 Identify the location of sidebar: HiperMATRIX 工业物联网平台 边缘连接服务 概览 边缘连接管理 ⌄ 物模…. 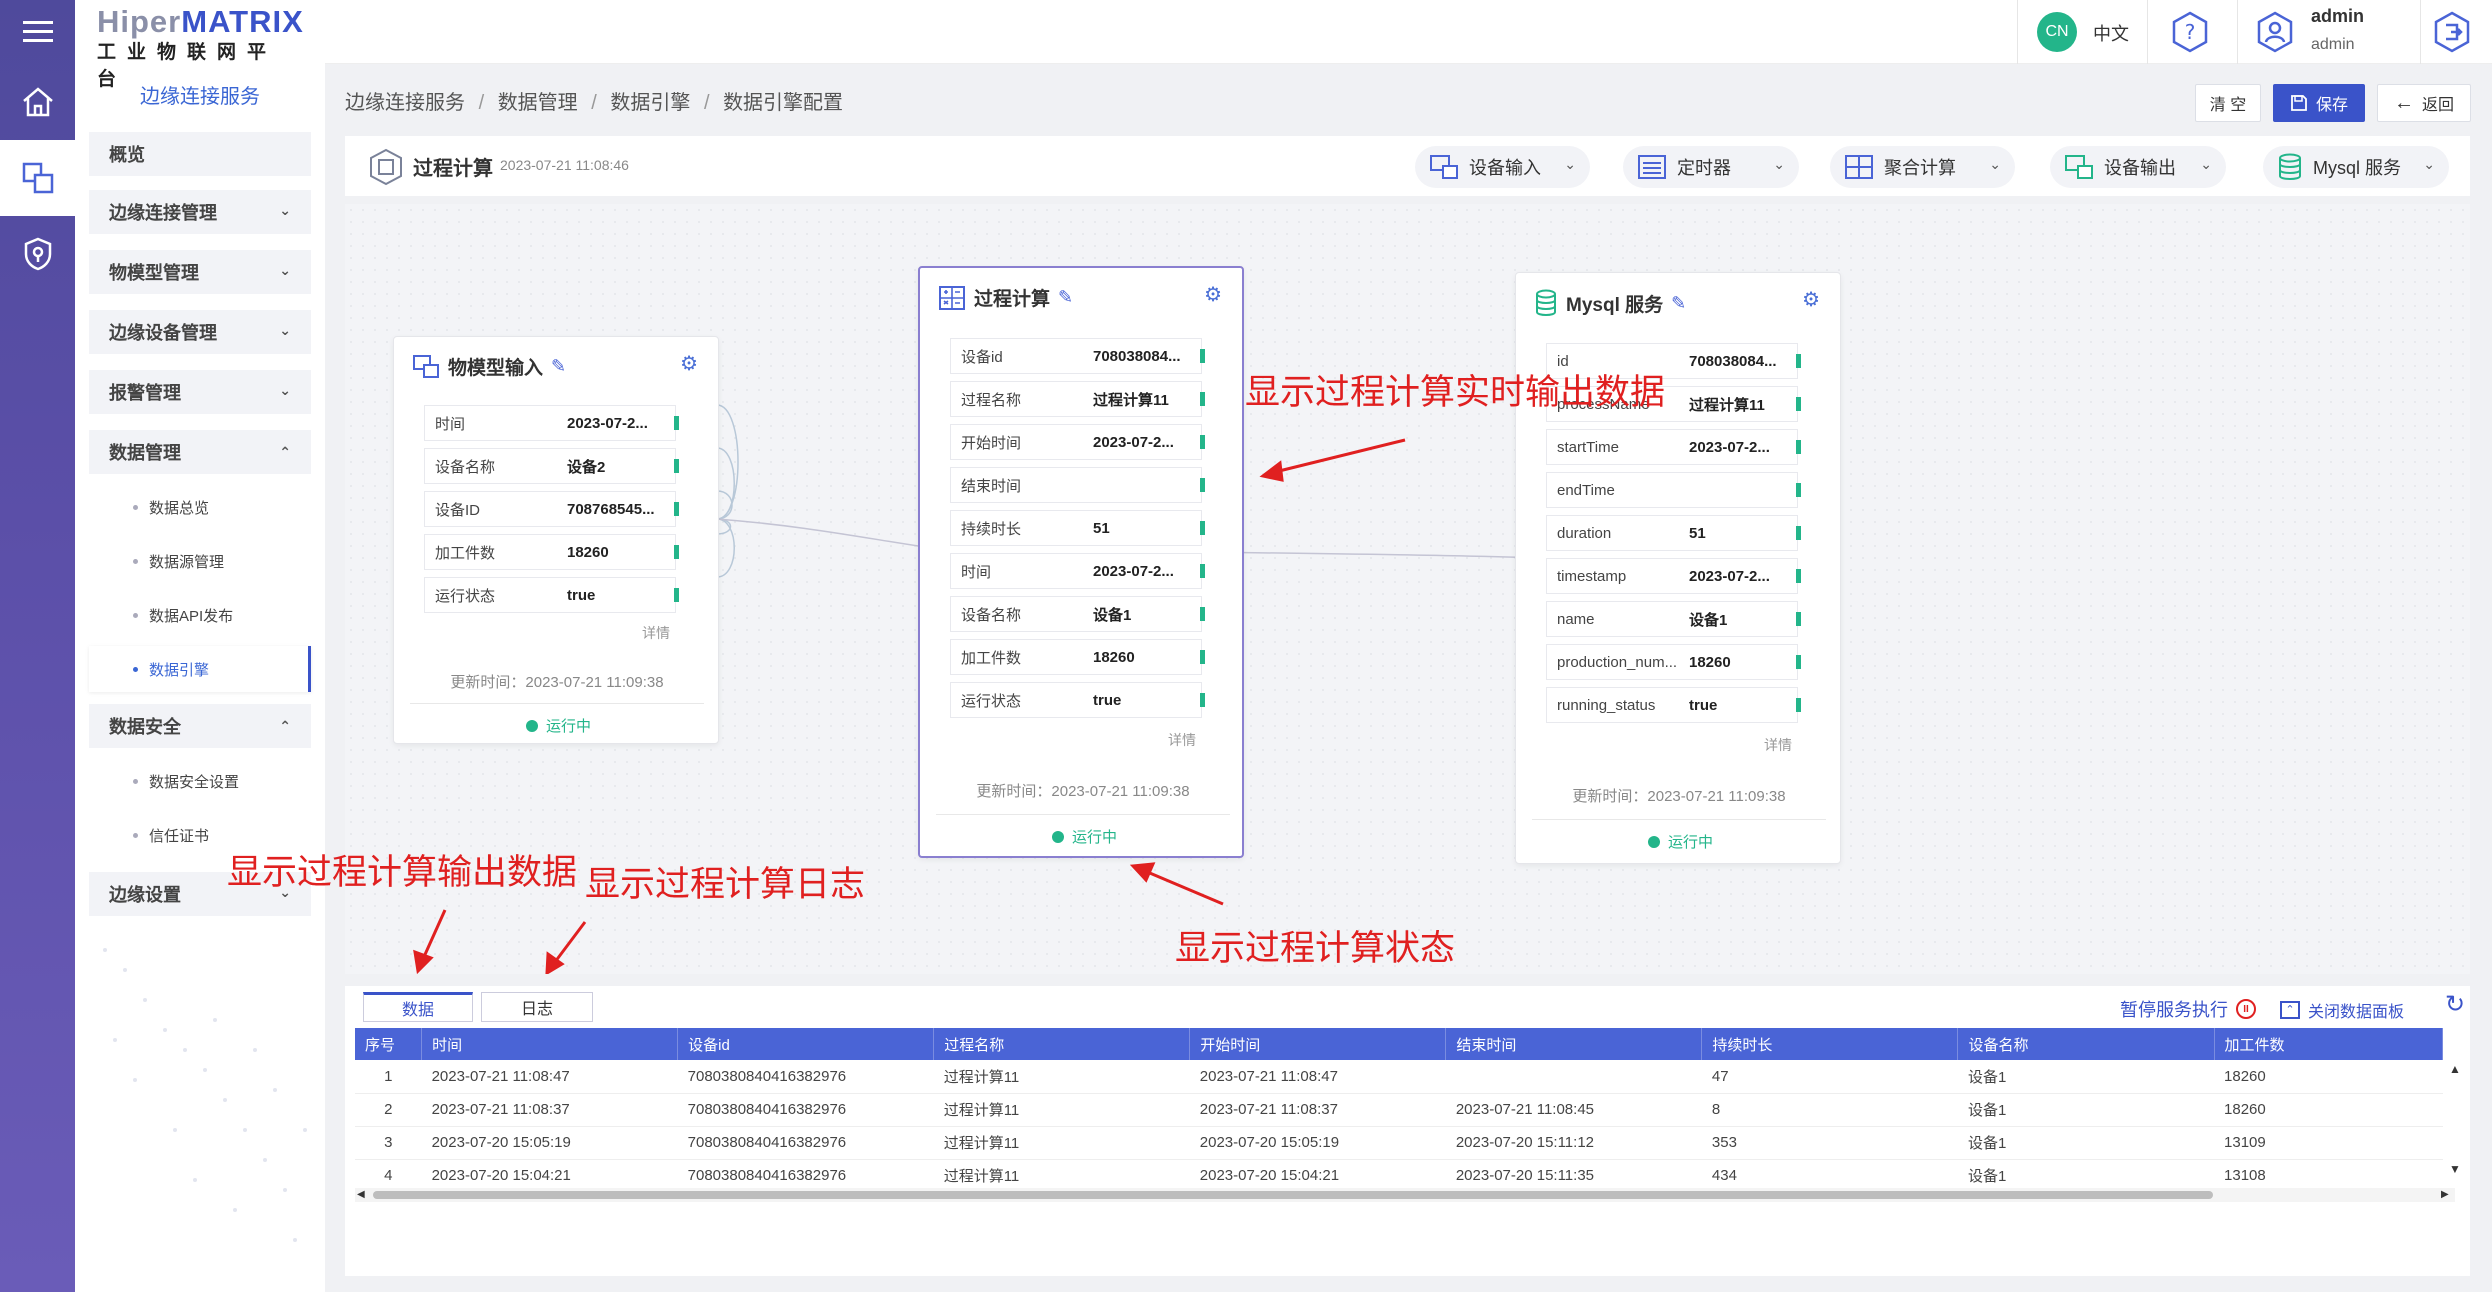
(200, 646).